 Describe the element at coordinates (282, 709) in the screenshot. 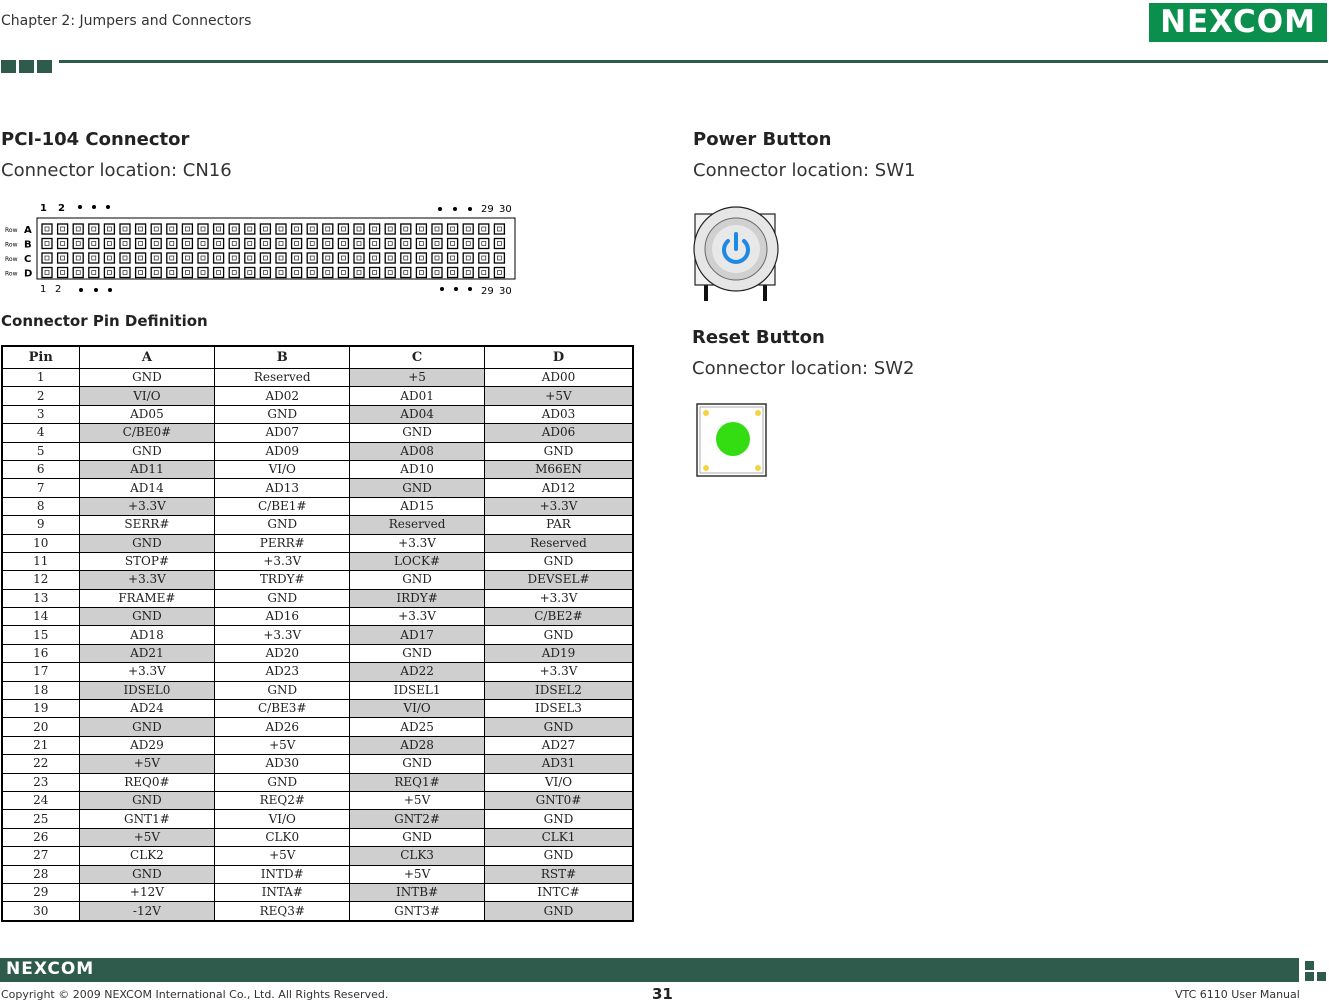

I see `table-cell: C/BE3#` at that location.